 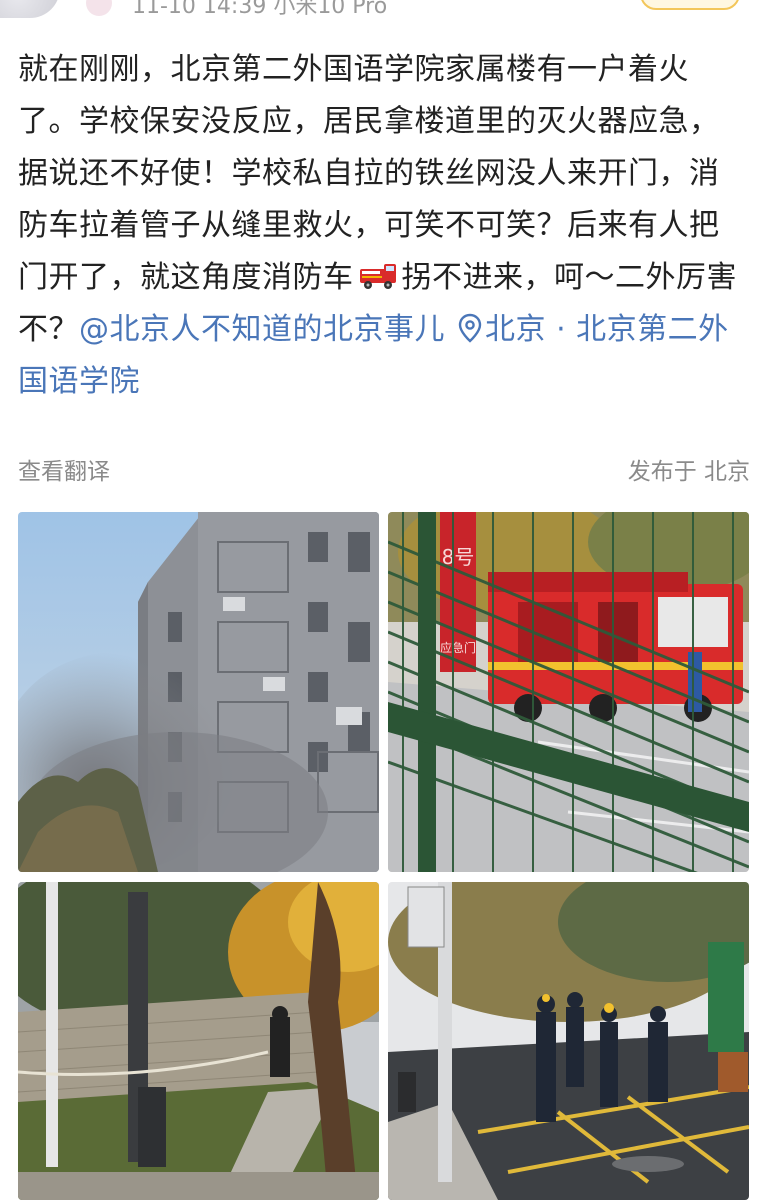 I want to click on verified-badge-icon, so click(x=99, y=8).